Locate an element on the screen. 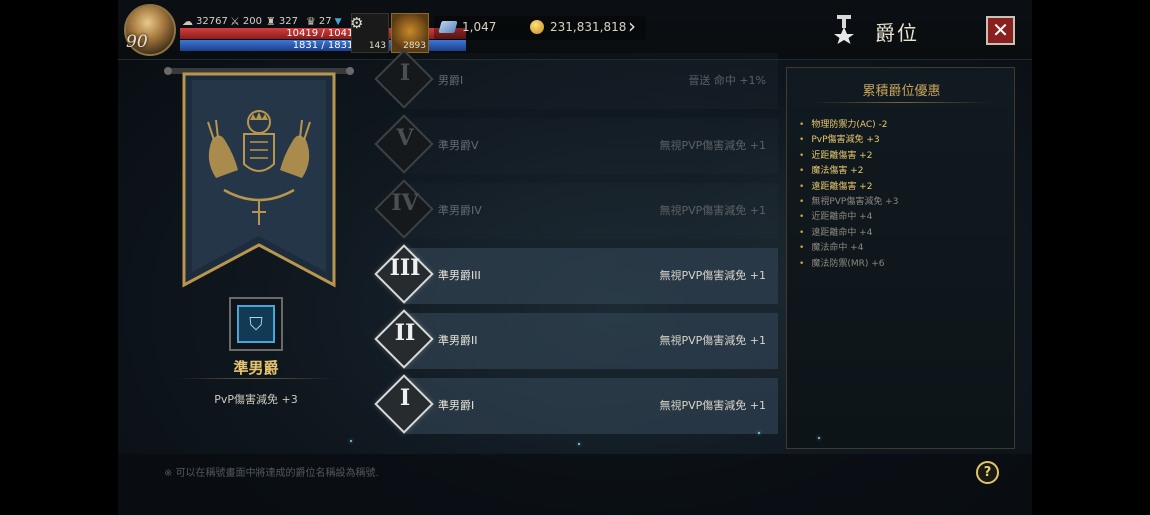 This screenshot has height=515, width=1150. stat-group-d: ♛ 27 ▼ is located at coordinates (324, 21).